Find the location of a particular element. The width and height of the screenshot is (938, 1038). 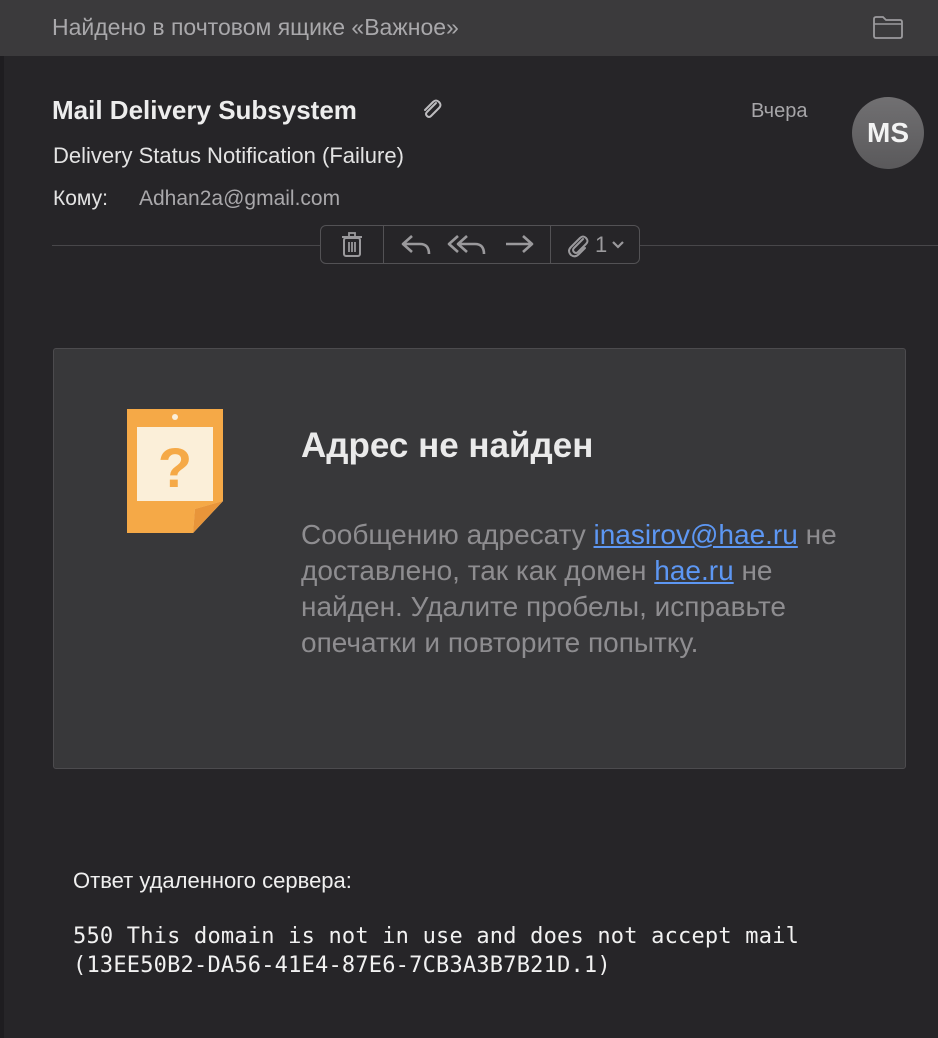

to-address: Adhan2a@gmail.com is located at coordinates (239, 199).